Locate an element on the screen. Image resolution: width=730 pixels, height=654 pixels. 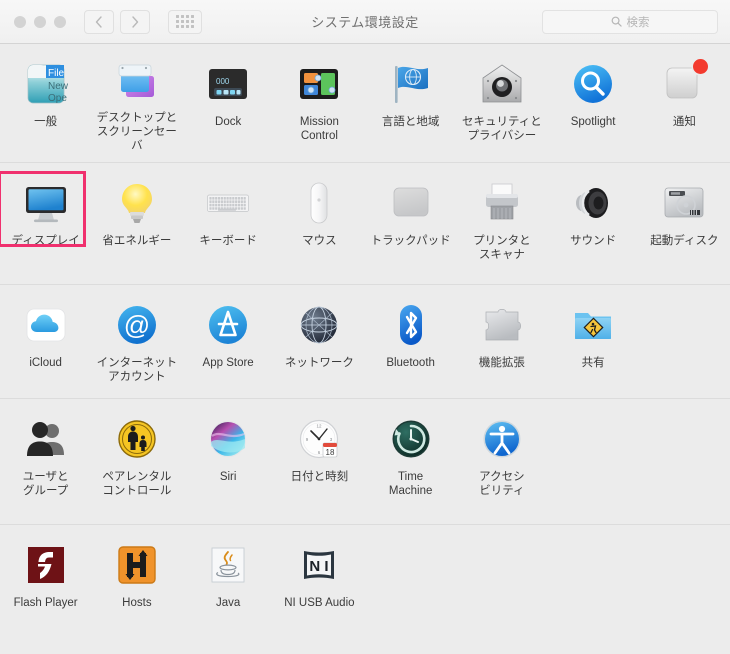
pref-pane-startup-disk: 起動ディスク is located at coordinates (684, 224).